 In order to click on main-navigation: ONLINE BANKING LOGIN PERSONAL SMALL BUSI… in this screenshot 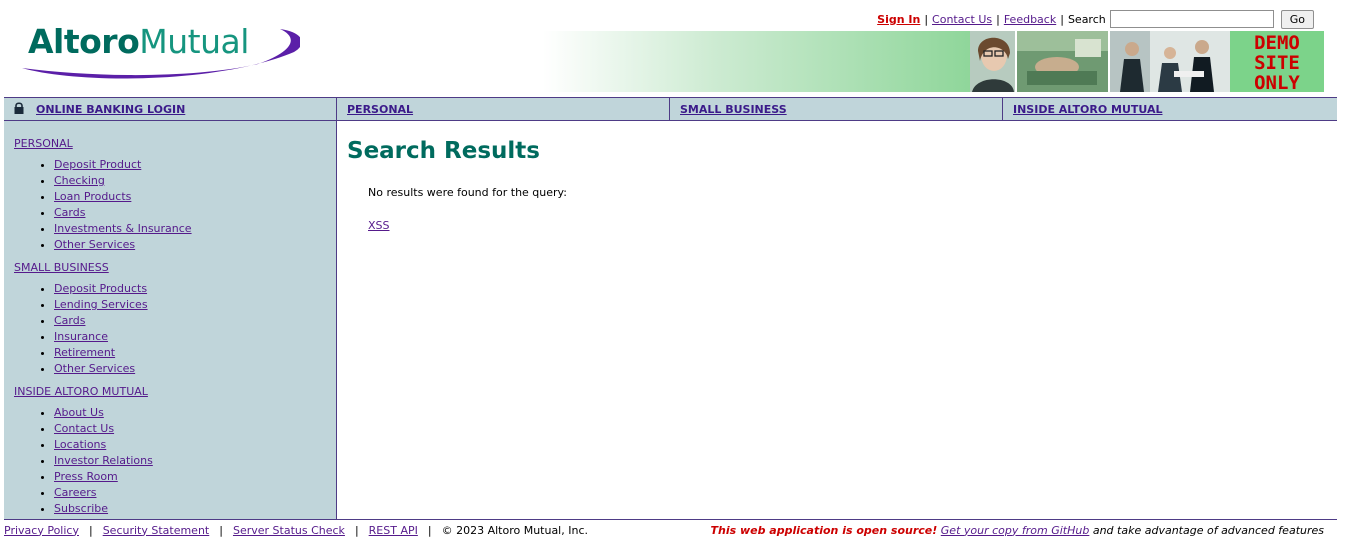, I will do `click(670, 109)`.